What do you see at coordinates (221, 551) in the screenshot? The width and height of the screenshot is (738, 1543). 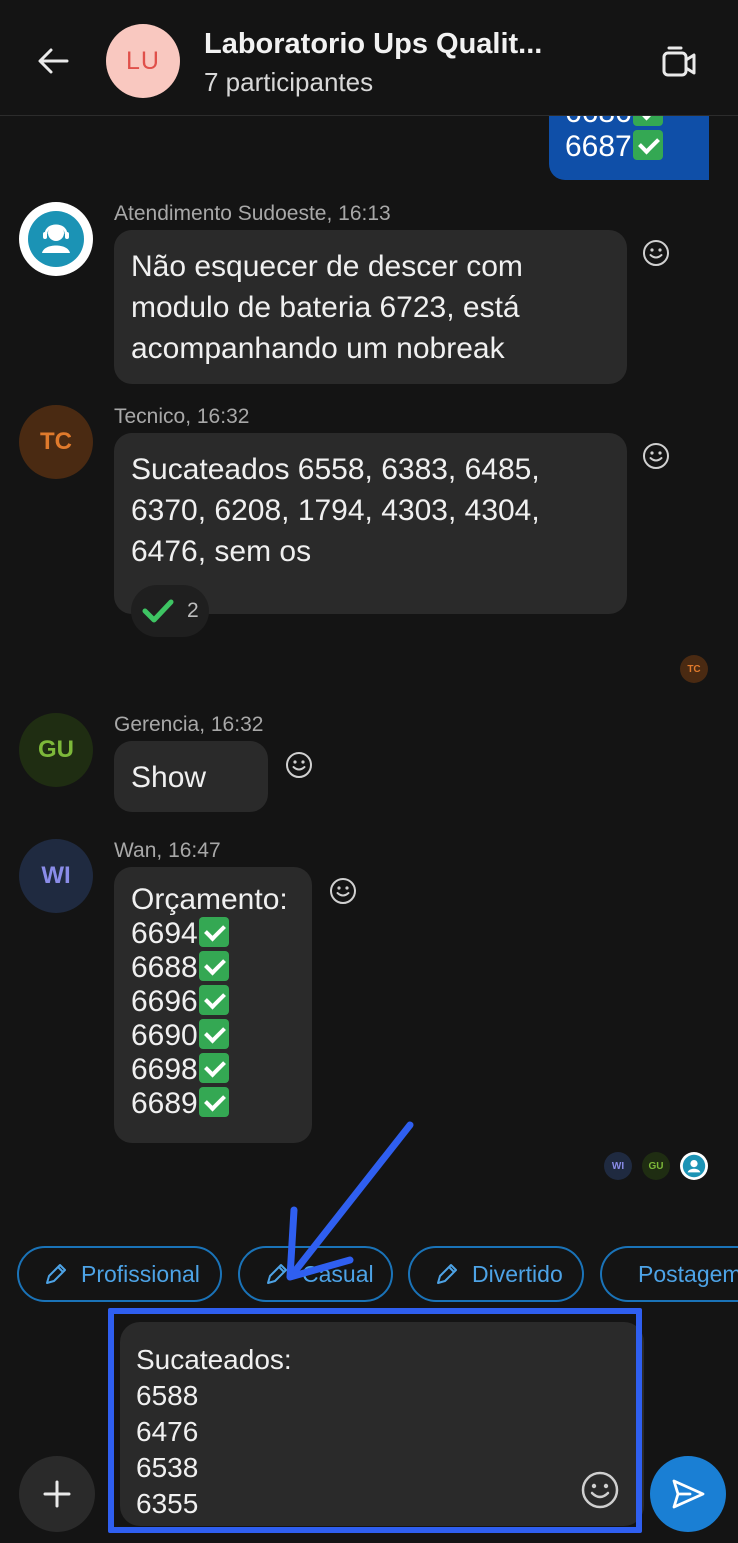 I see `message-line: 6476, sem os` at bounding box center [221, 551].